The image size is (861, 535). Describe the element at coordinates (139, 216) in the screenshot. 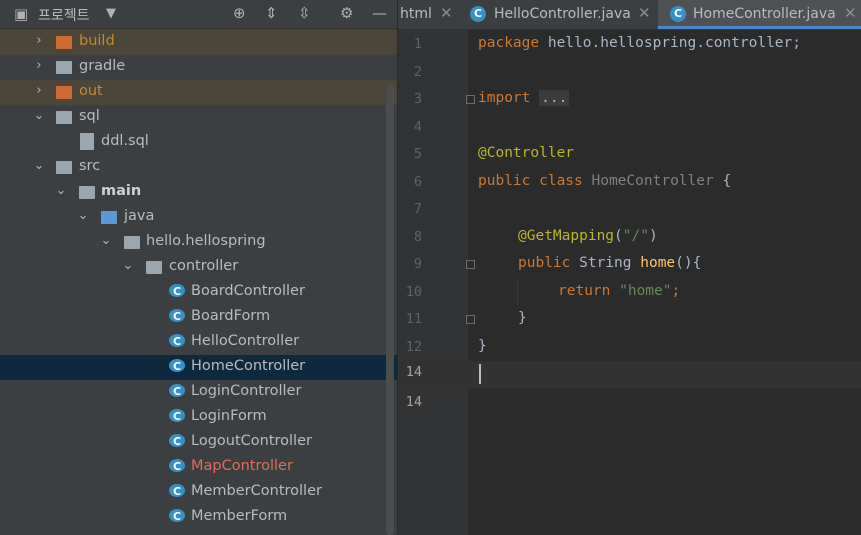

I see `tree-item-label: java` at that location.